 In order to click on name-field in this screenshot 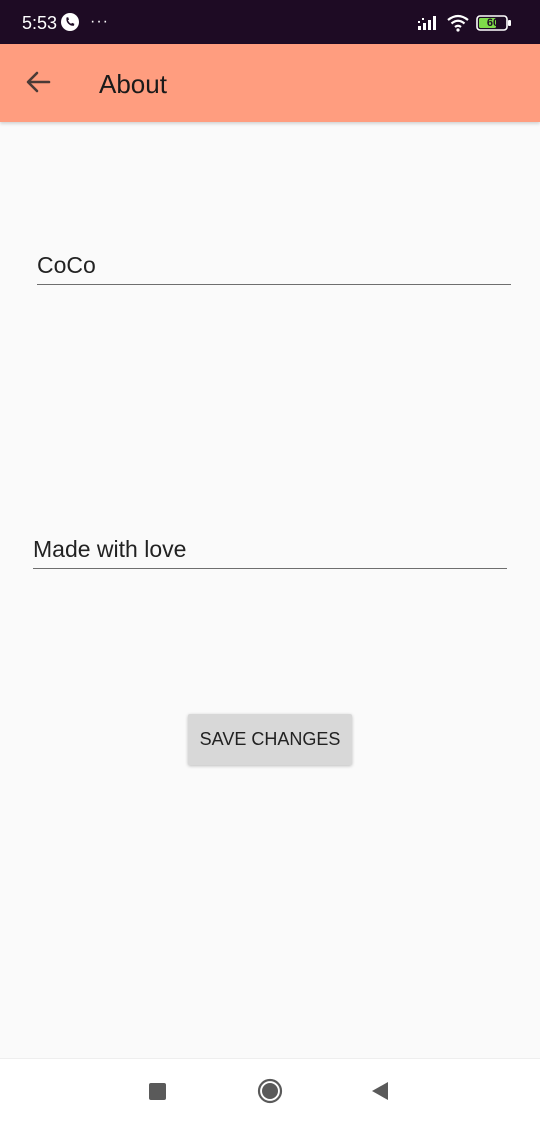, I will do `click(274, 268)`.